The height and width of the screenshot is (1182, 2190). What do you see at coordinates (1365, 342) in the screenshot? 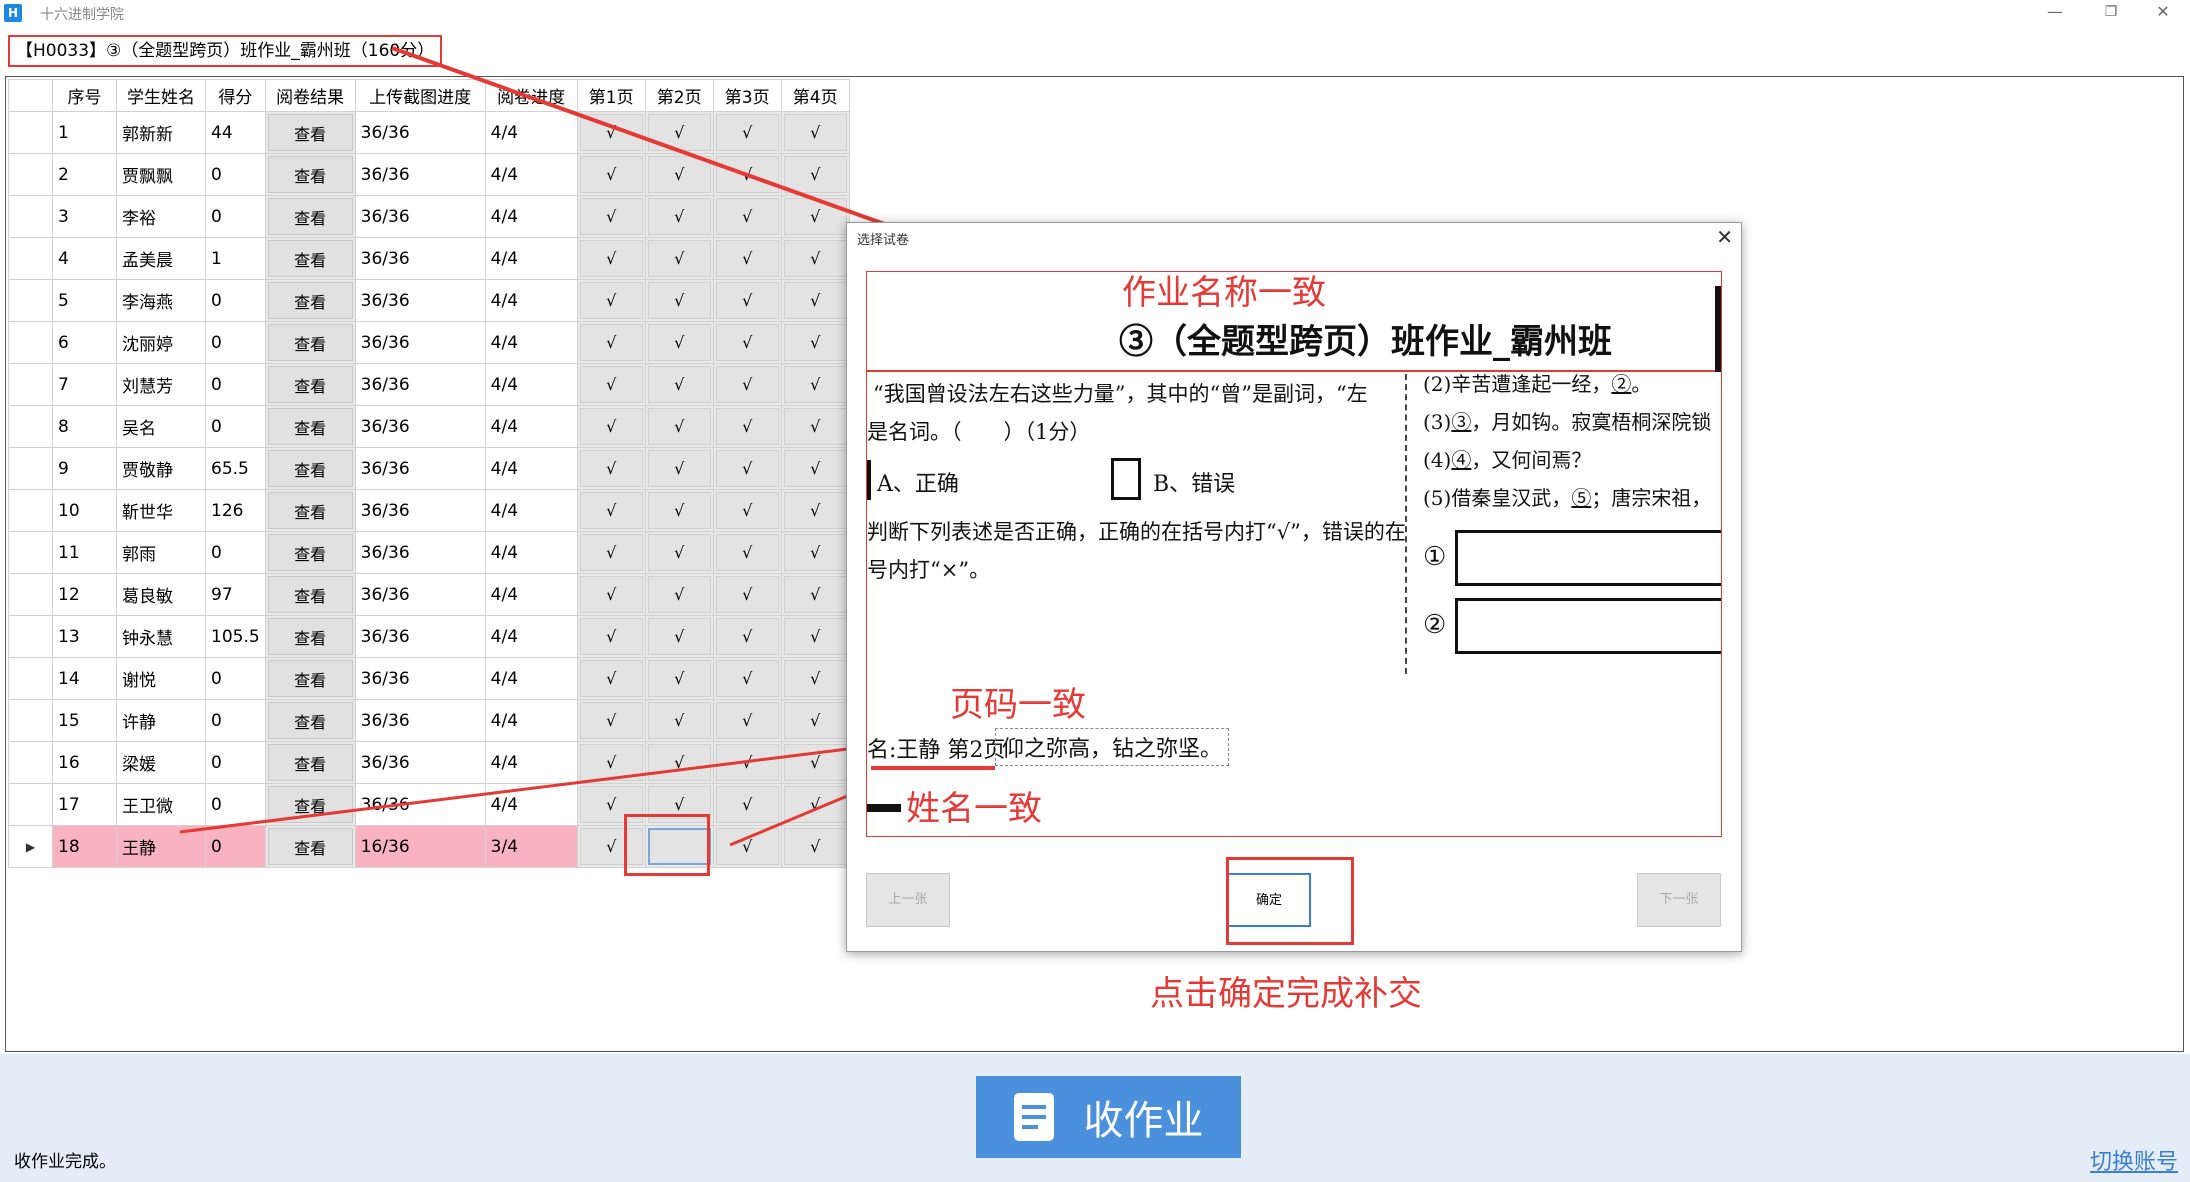
I see `paper-title: ③（全题型跨页）班作业_霸州班` at bounding box center [1365, 342].